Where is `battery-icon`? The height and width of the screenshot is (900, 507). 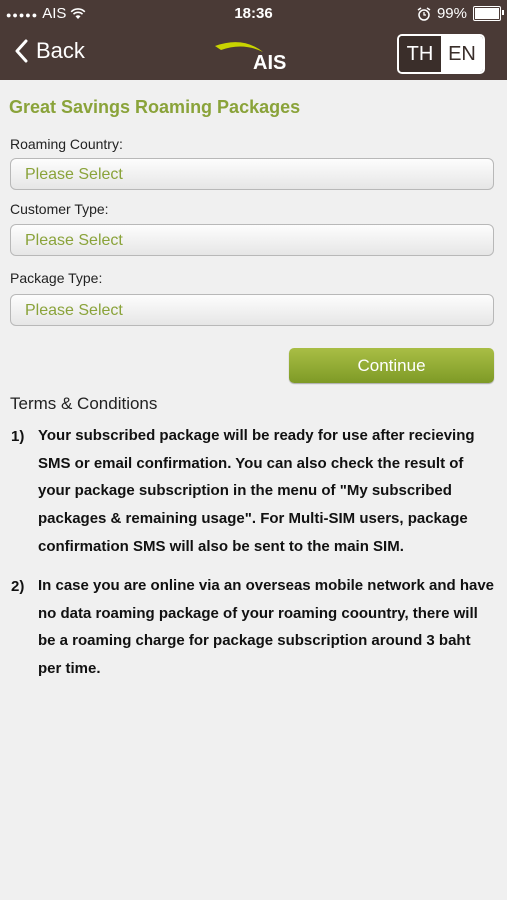
battery-icon is located at coordinates (488, 13).